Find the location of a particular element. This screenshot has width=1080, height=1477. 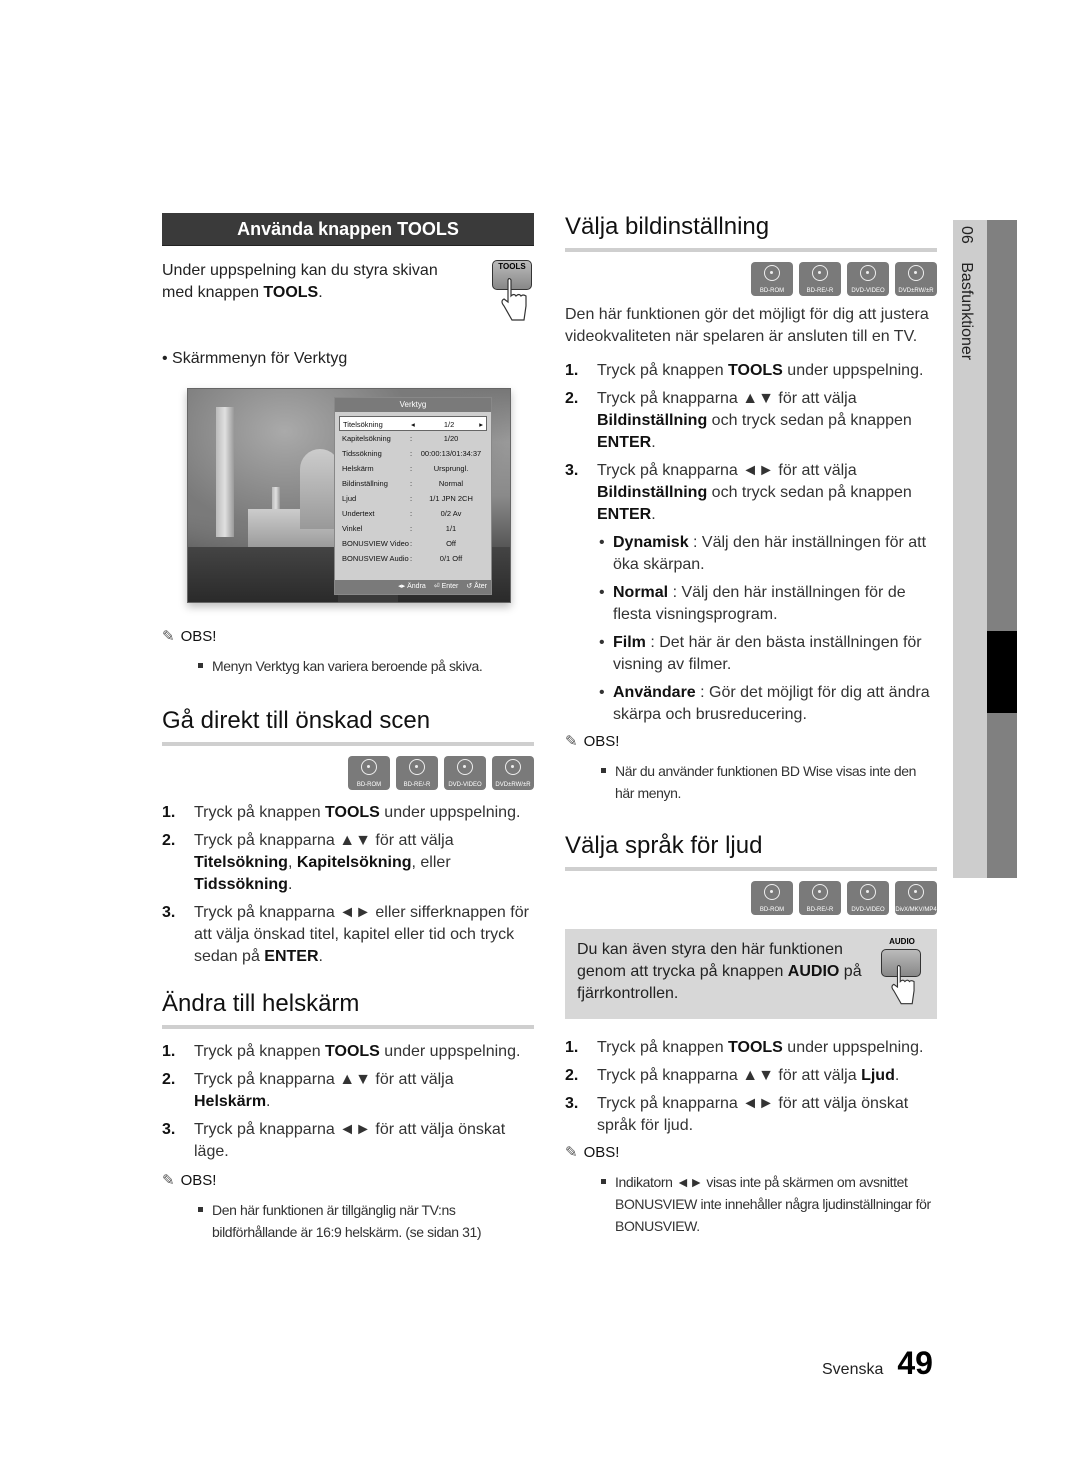

scene-section-title: Gå direkt till önskad scen is located at coordinates (348, 726).